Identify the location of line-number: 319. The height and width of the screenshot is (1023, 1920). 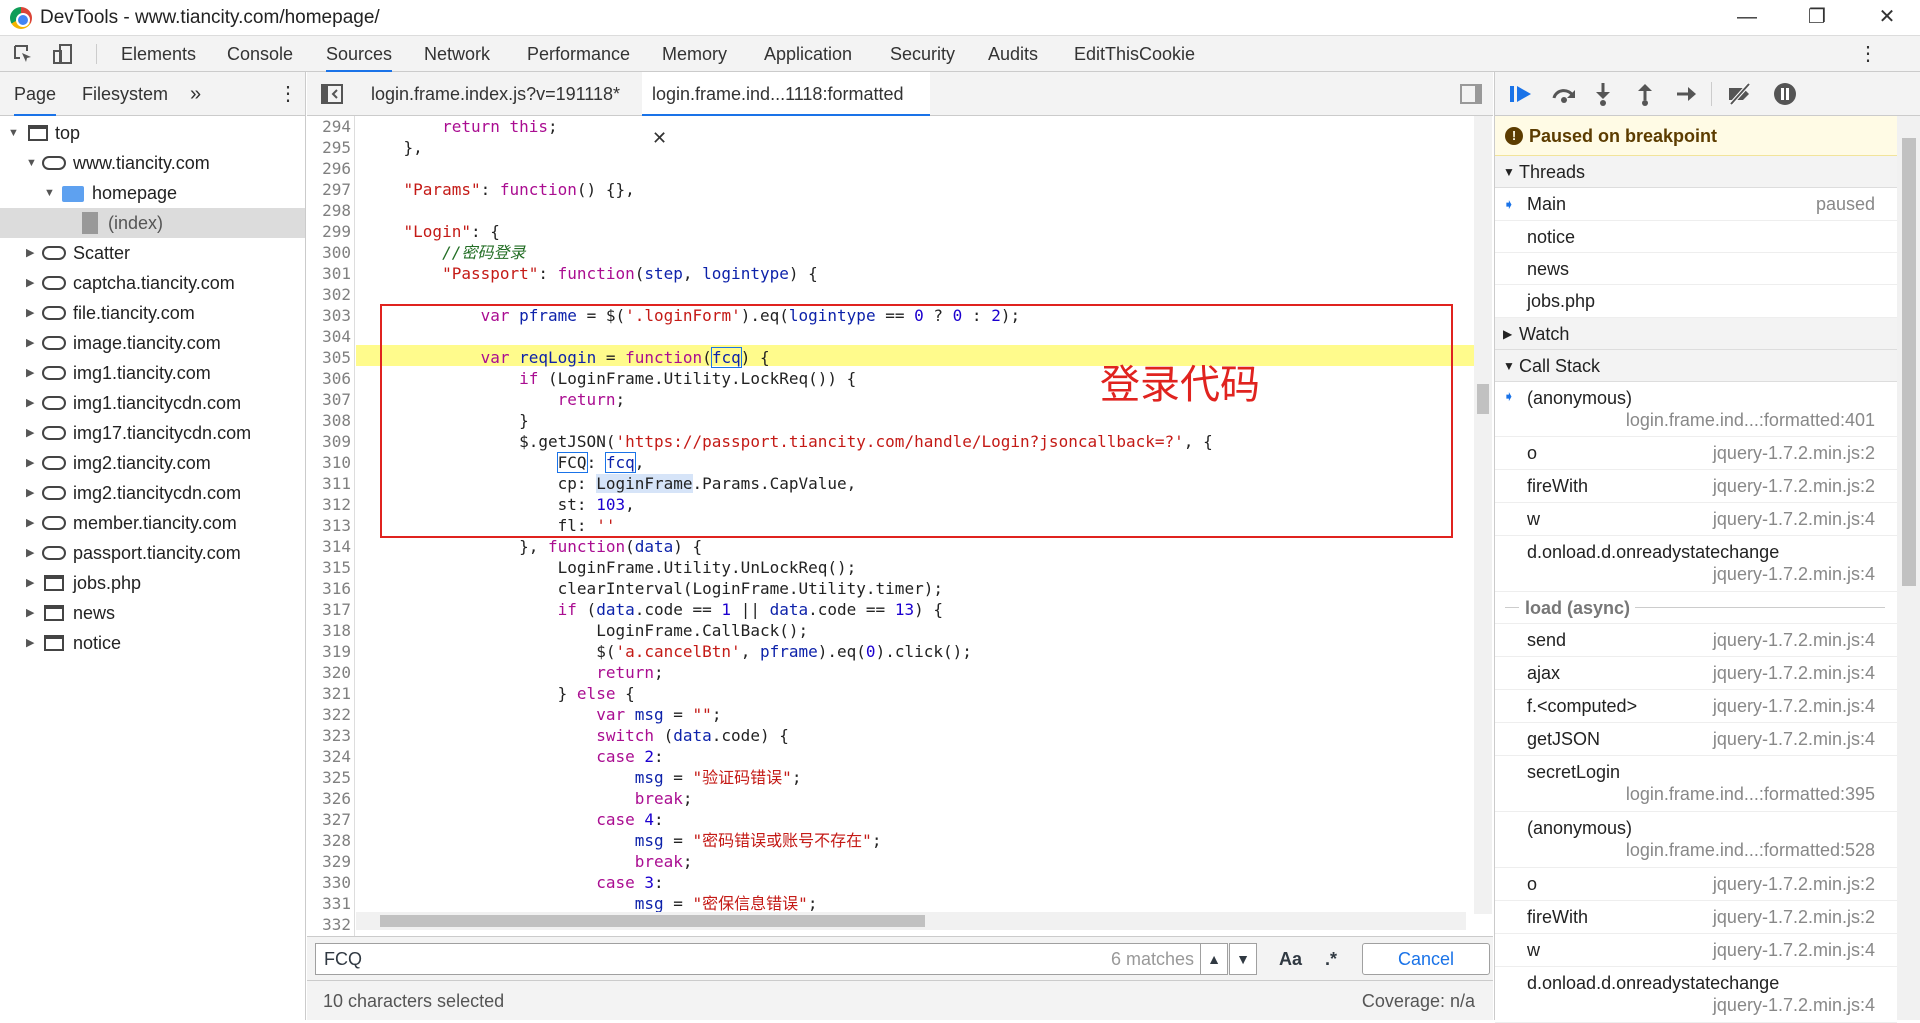
(329, 651).